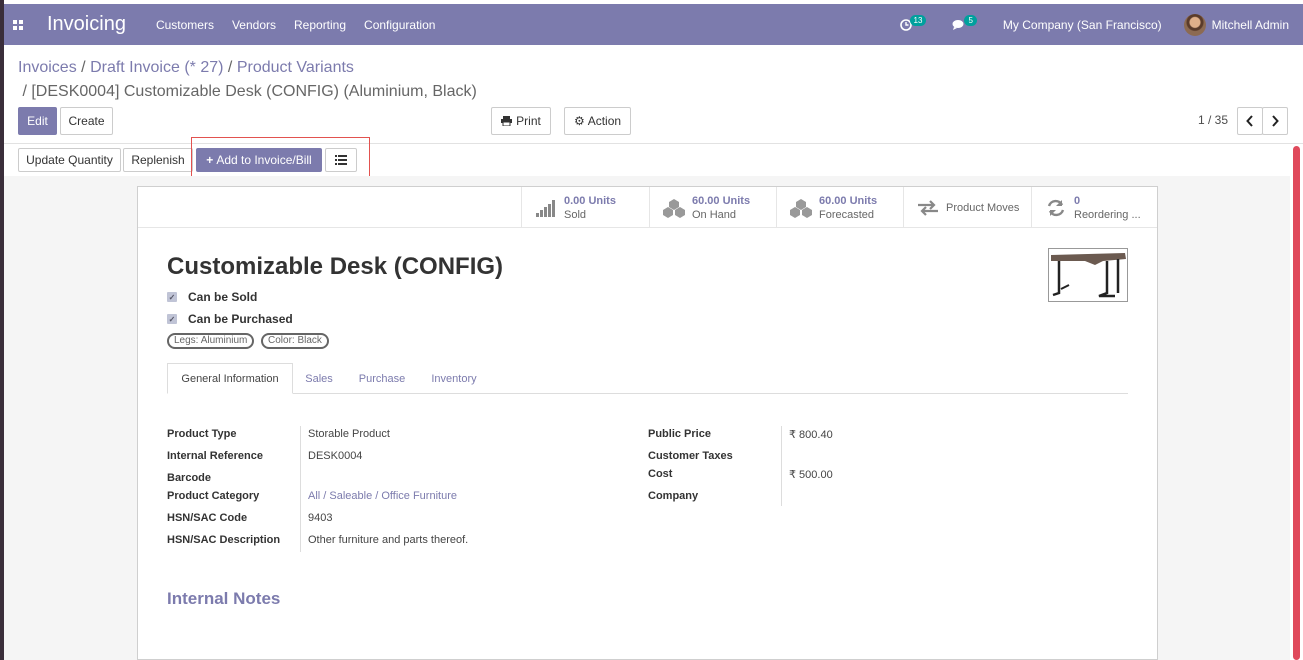  What do you see at coordinates (579, 121) in the screenshot?
I see `gear-icon: ⚙` at bounding box center [579, 121].